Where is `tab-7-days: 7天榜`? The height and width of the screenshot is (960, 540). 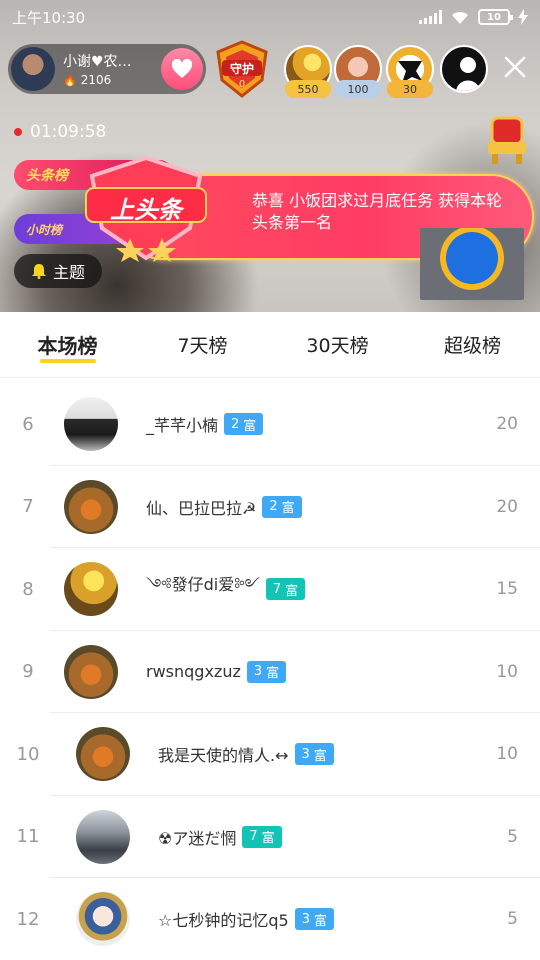 tab-7-days: 7天榜 is located at coordinates (202, 344).